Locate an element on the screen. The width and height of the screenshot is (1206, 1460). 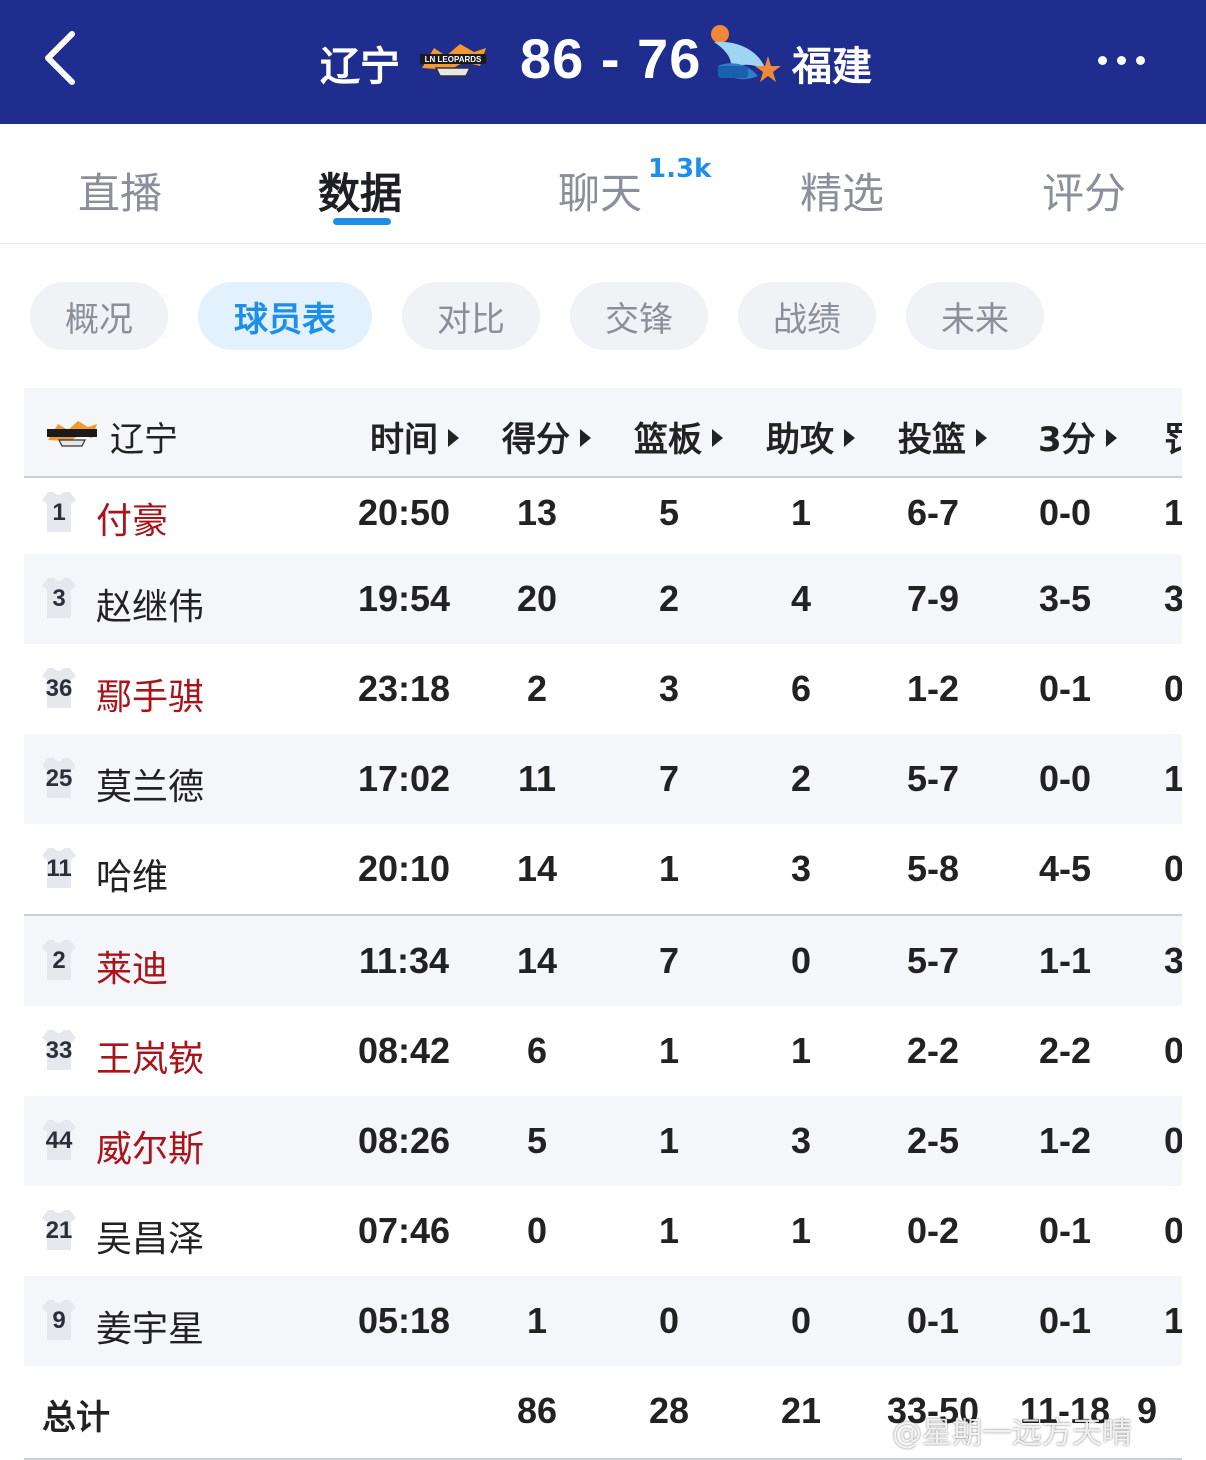
stat-time: 20:10 is located at coordinates (404, 868).